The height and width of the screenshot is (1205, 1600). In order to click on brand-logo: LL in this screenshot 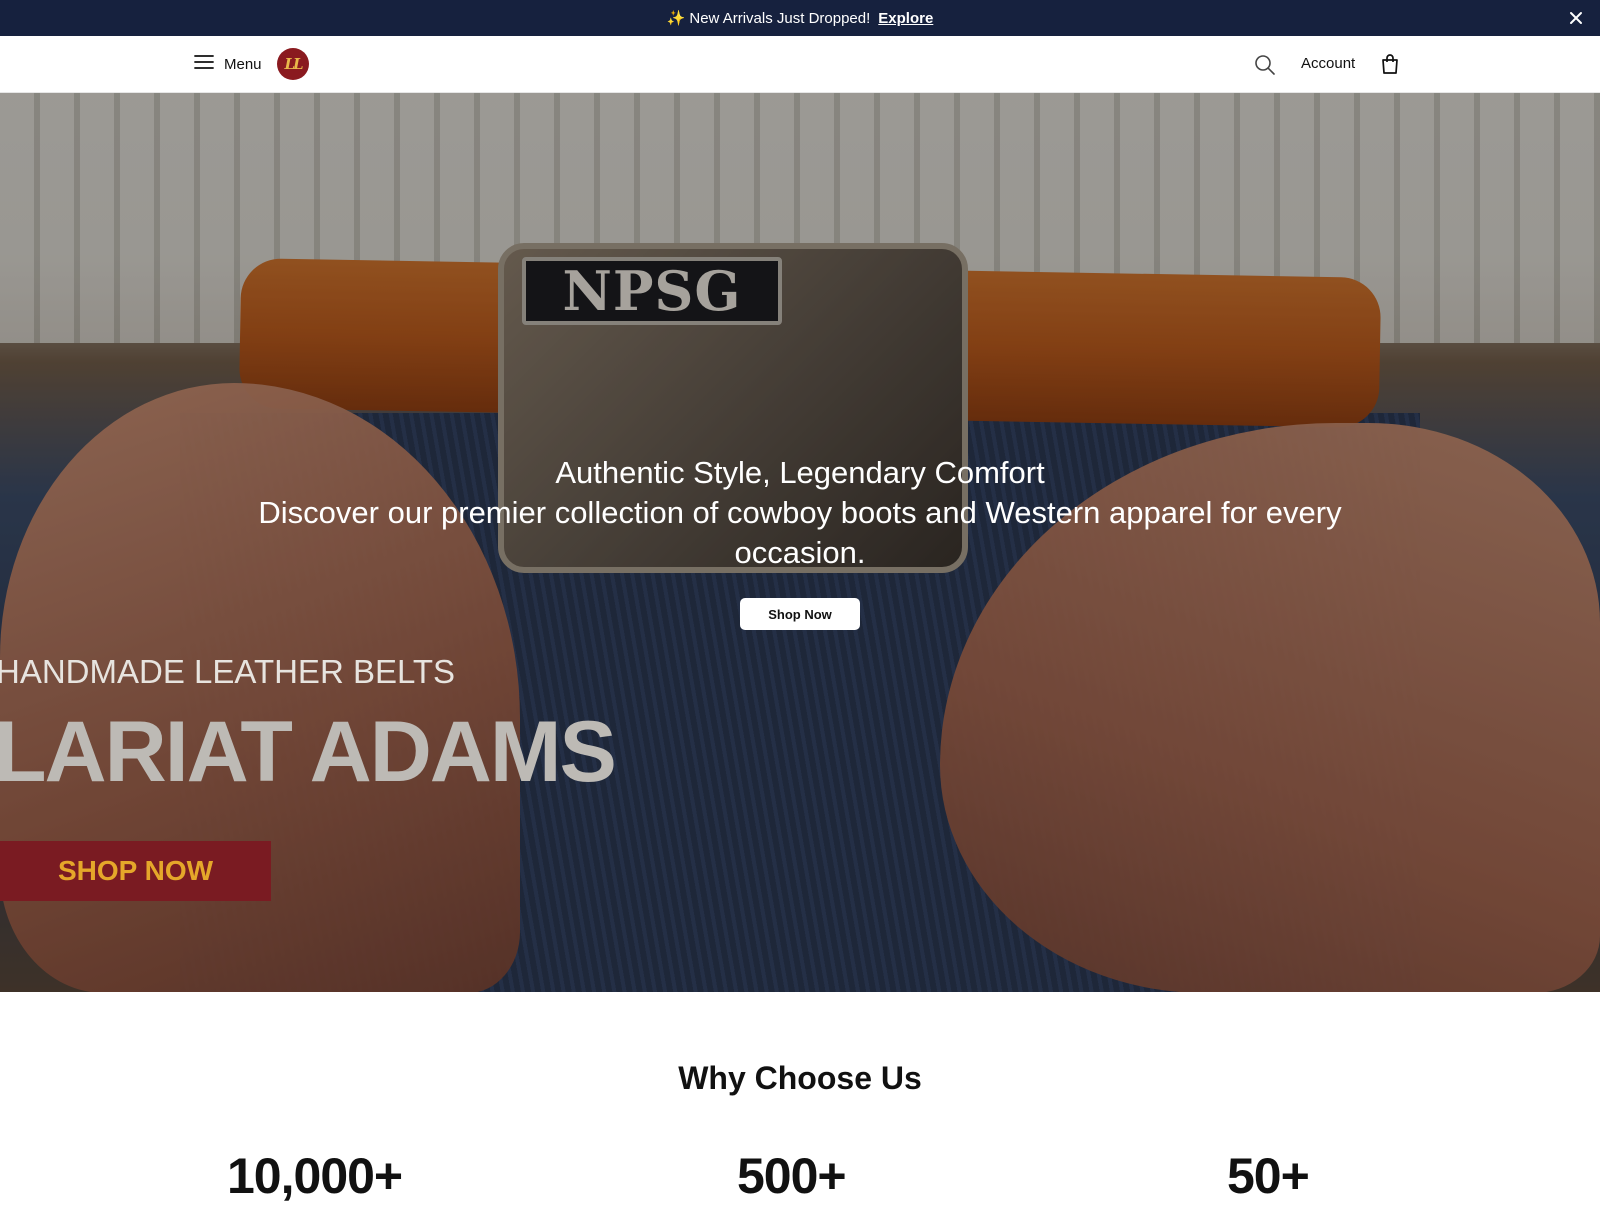, I will do `click(293, 64)`.